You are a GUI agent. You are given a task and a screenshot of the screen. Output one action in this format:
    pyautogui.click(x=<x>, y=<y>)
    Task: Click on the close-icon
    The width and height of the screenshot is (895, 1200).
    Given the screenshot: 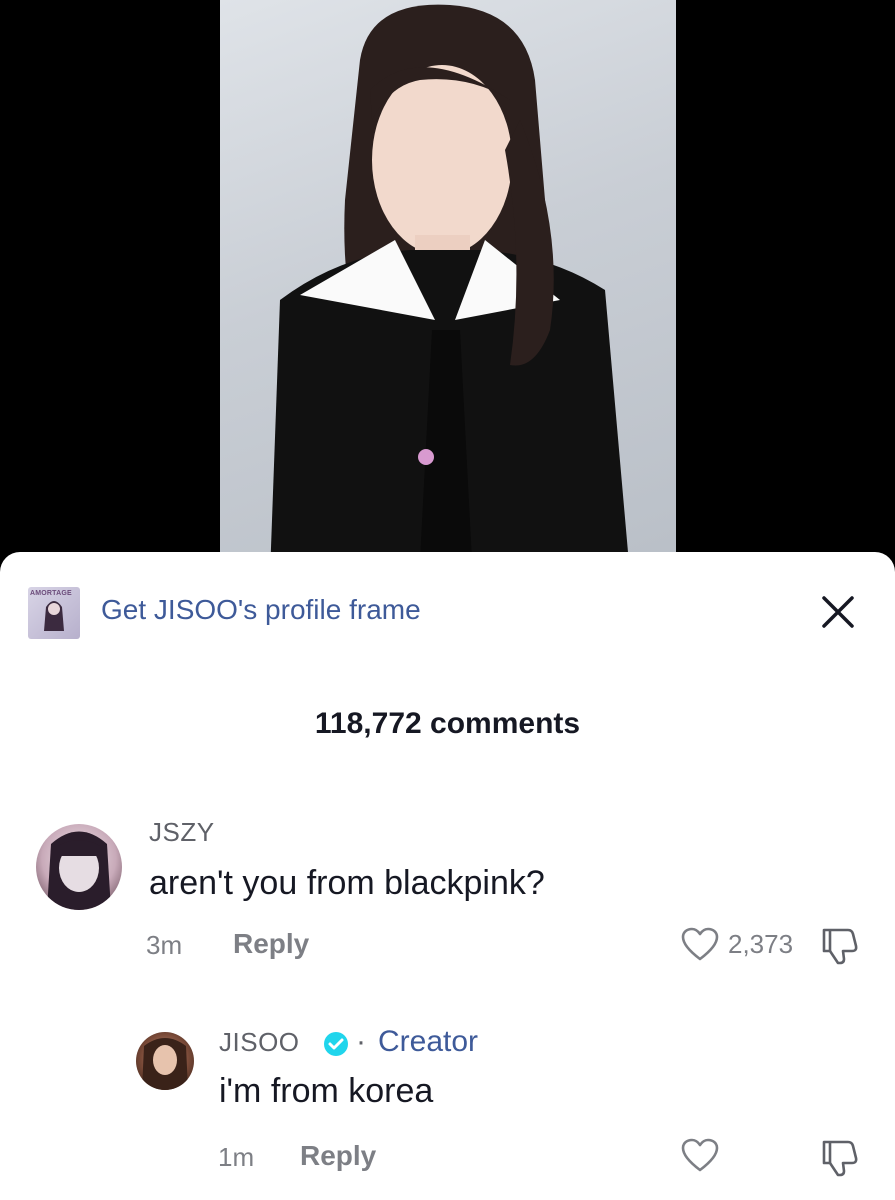 What is the action you would take?
    pyautogui.click(x=838, y=612)
    